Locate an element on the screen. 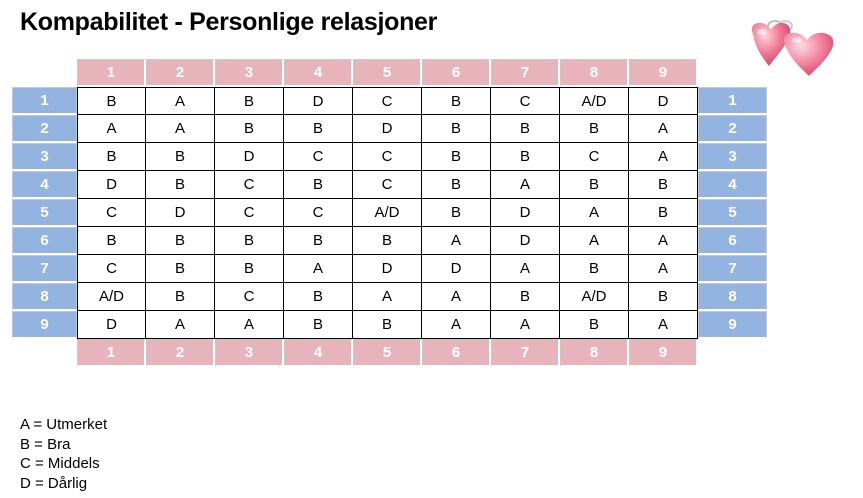 The width and height of the screenshot is (863, 498). table-row: 6BBBBBADAA6 is located at coordinates (389, 241).